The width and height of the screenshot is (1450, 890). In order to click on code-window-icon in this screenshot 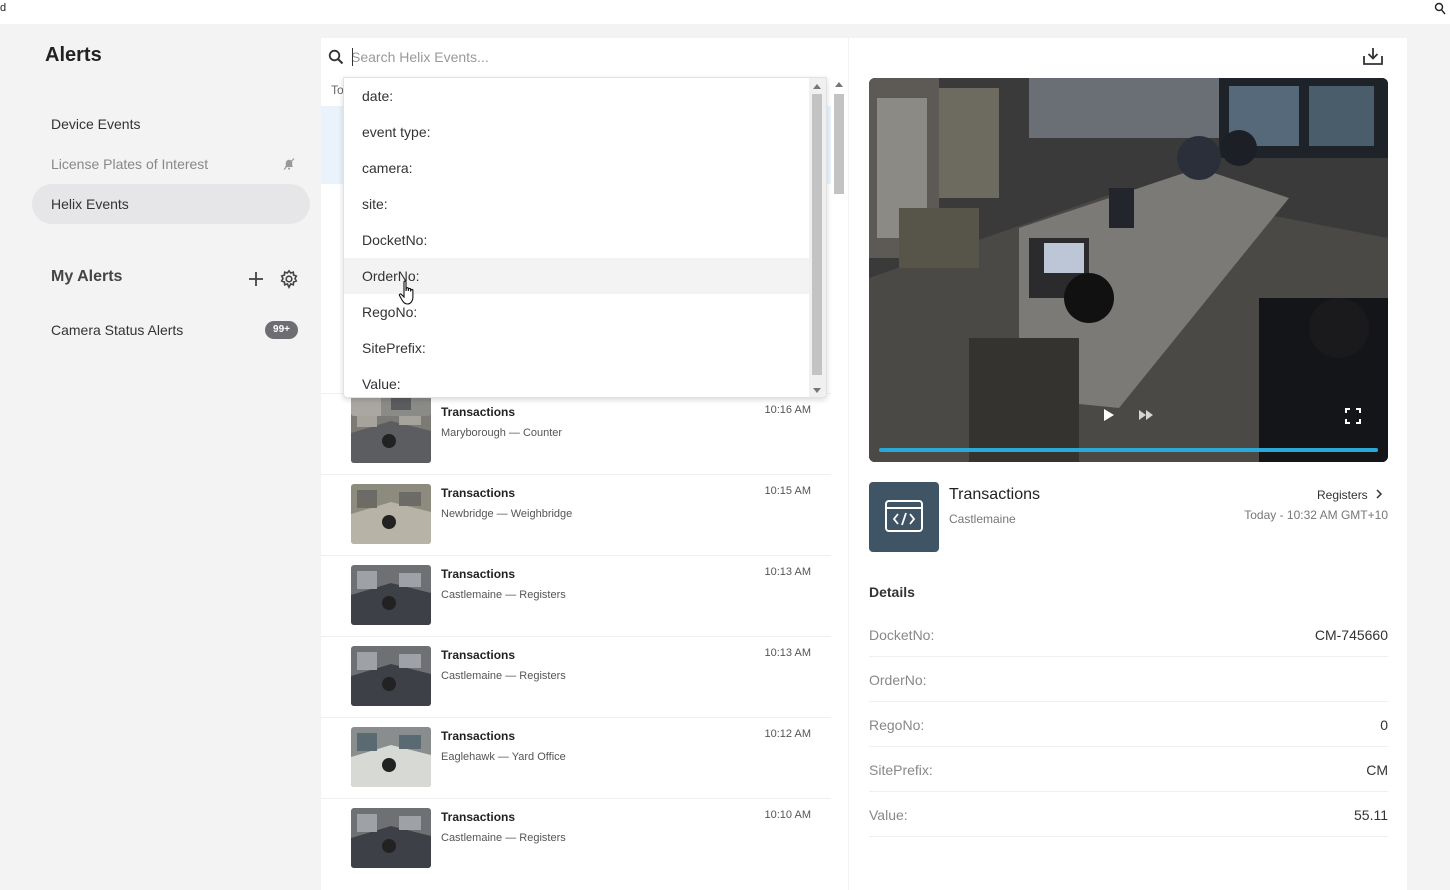, I will do `click(904, 516)`.